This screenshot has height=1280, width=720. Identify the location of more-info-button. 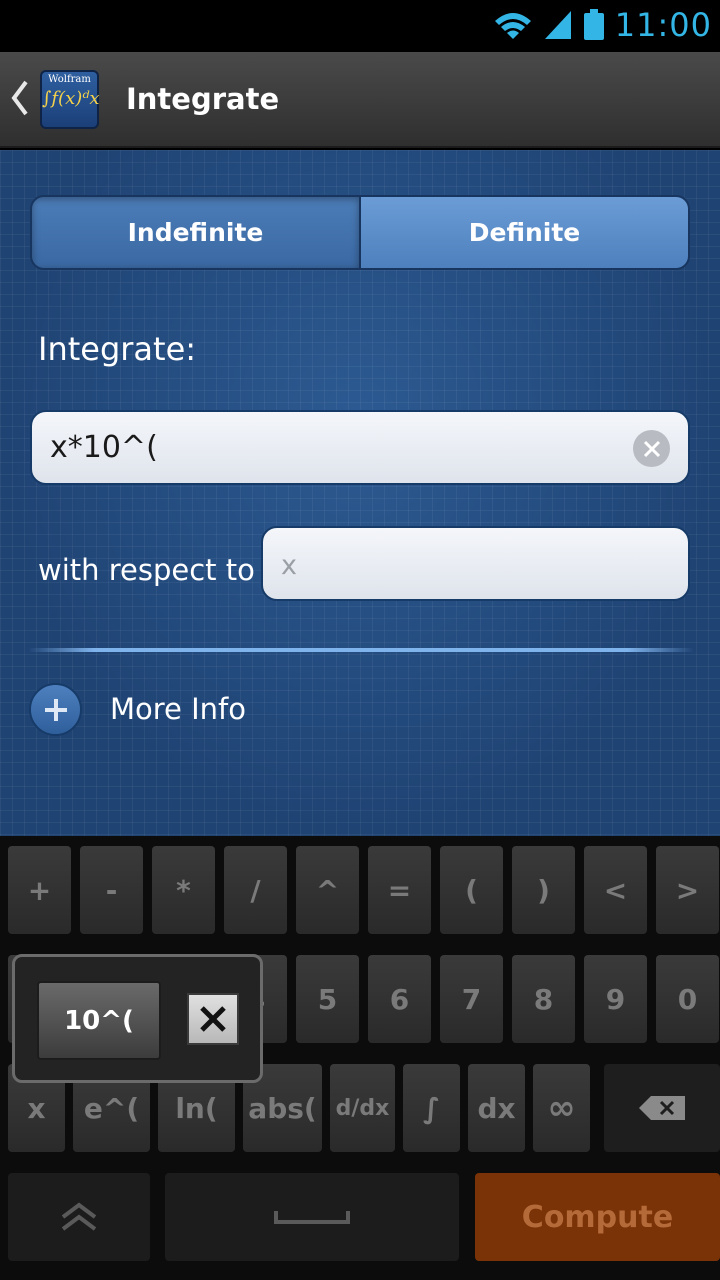
(55, 709).